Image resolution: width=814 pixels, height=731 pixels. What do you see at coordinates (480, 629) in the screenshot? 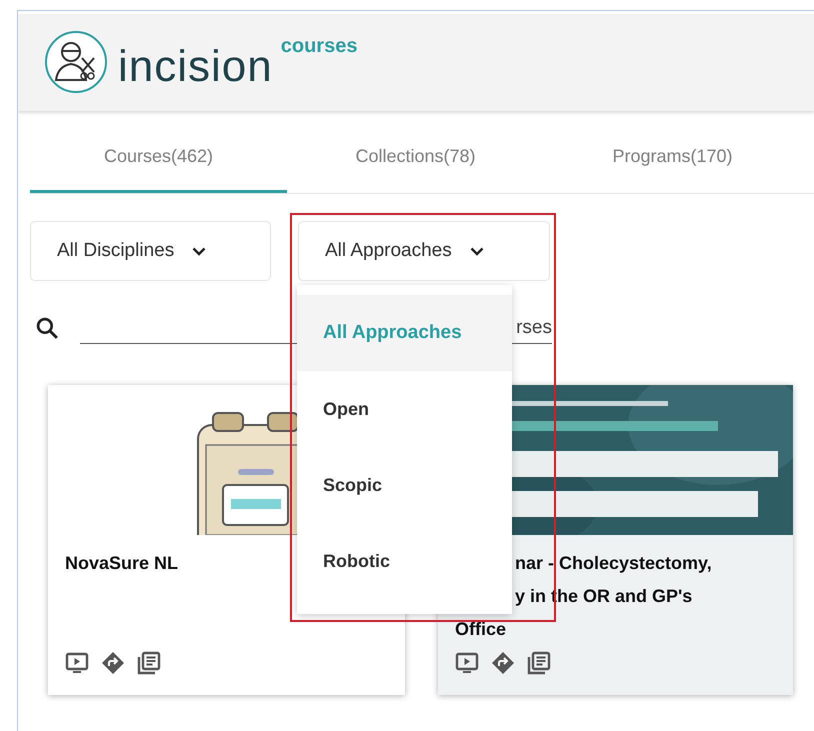
I see `course-title: Office` at bounding box center [480, 629].